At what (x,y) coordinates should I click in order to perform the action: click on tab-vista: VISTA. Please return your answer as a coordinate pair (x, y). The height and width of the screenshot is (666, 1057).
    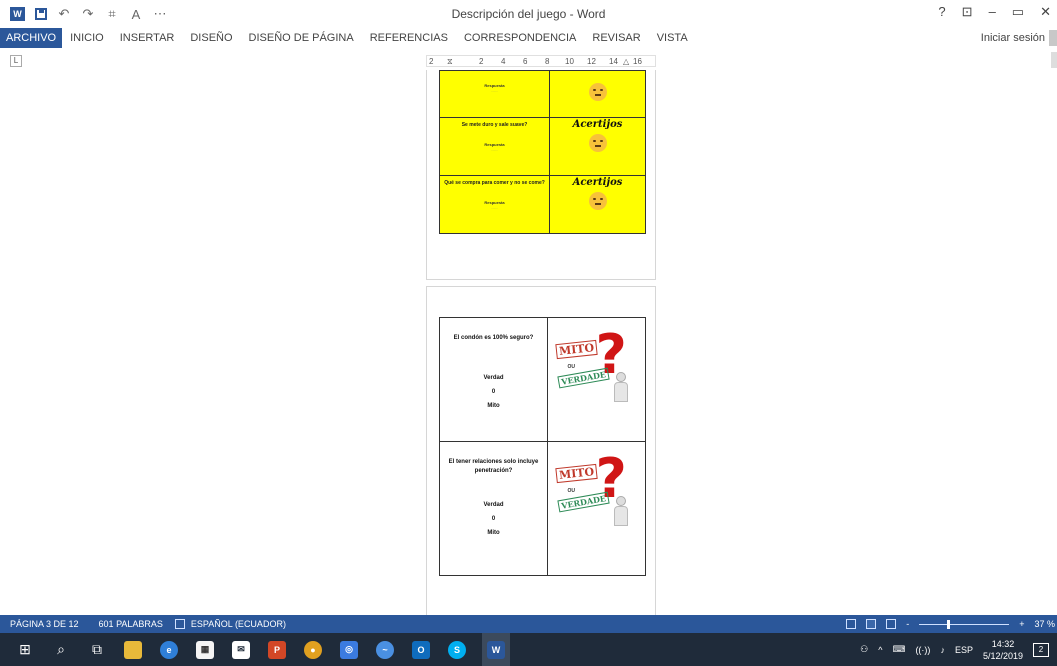
    Looking at the image, I should click on (672, 38).